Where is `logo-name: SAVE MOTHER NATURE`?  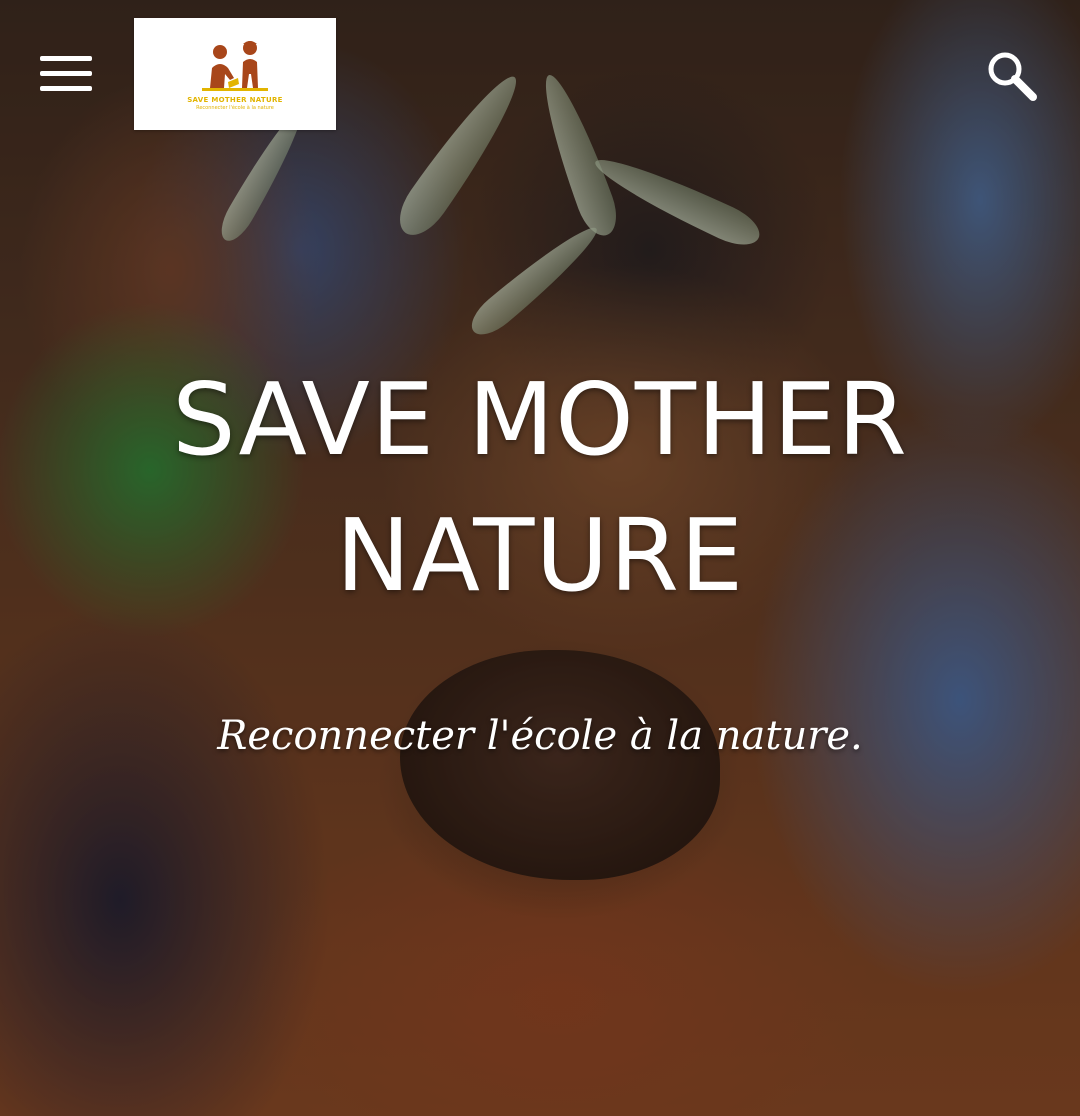 logo-name: SAVE MOTHER NATURE is located at coordinates (235, 99).